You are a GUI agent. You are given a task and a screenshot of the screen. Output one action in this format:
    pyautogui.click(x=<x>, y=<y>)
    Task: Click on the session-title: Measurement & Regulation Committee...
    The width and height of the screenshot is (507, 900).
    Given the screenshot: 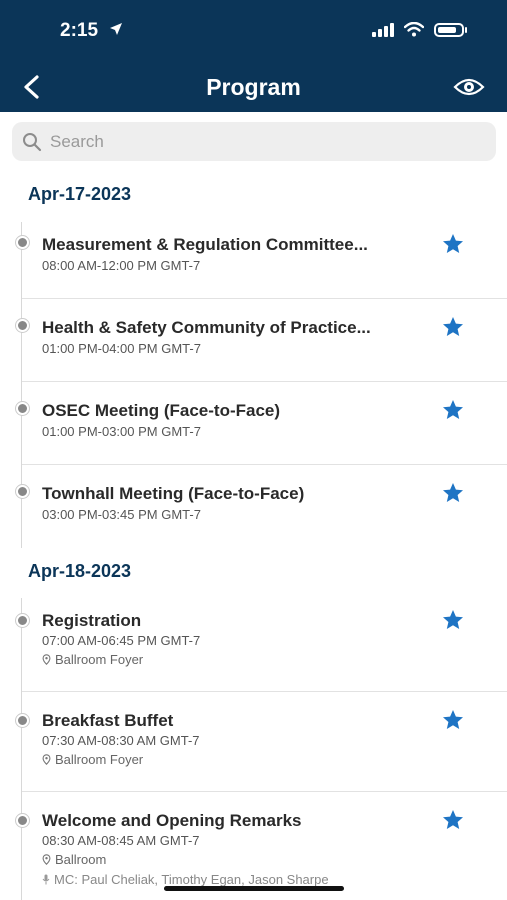 What is the action you would take?
    pyautogui.click(x=205, y=244)
    